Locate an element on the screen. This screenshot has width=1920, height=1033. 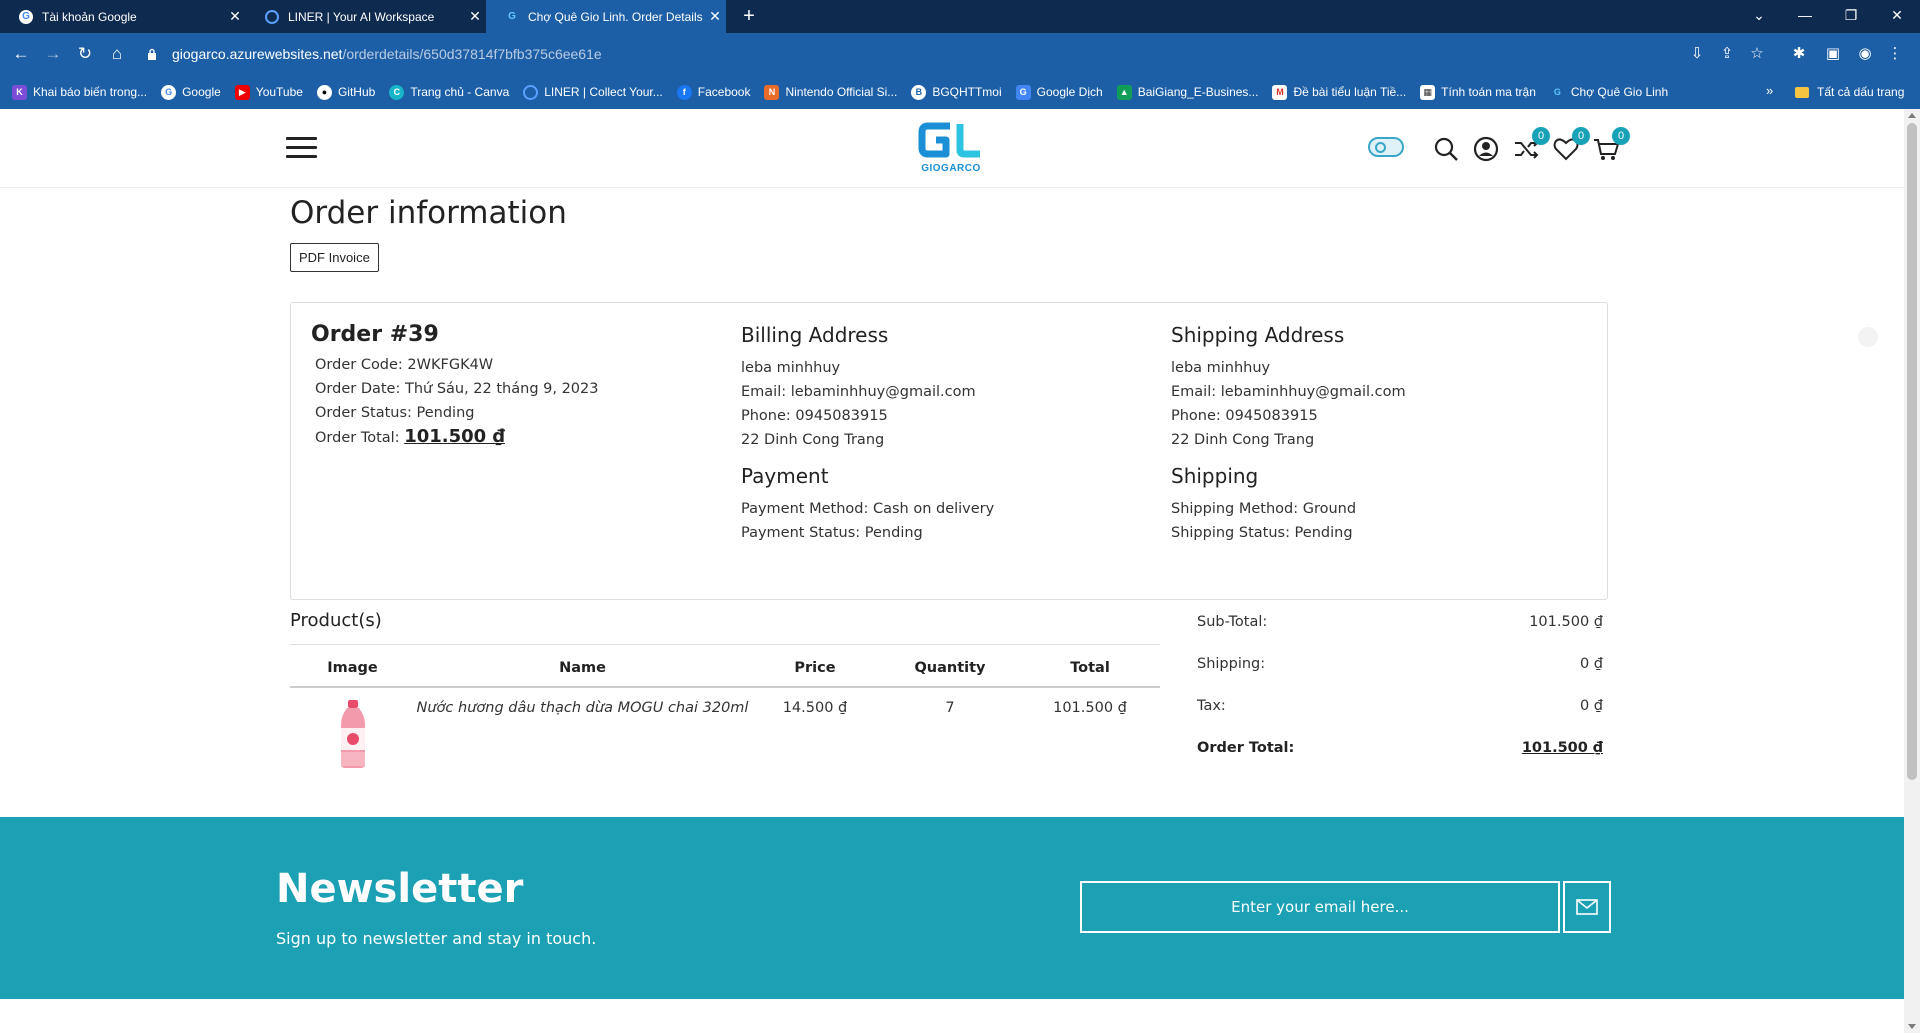
tab-search-icon: ⌄ is located at coordinates (1759, 16).